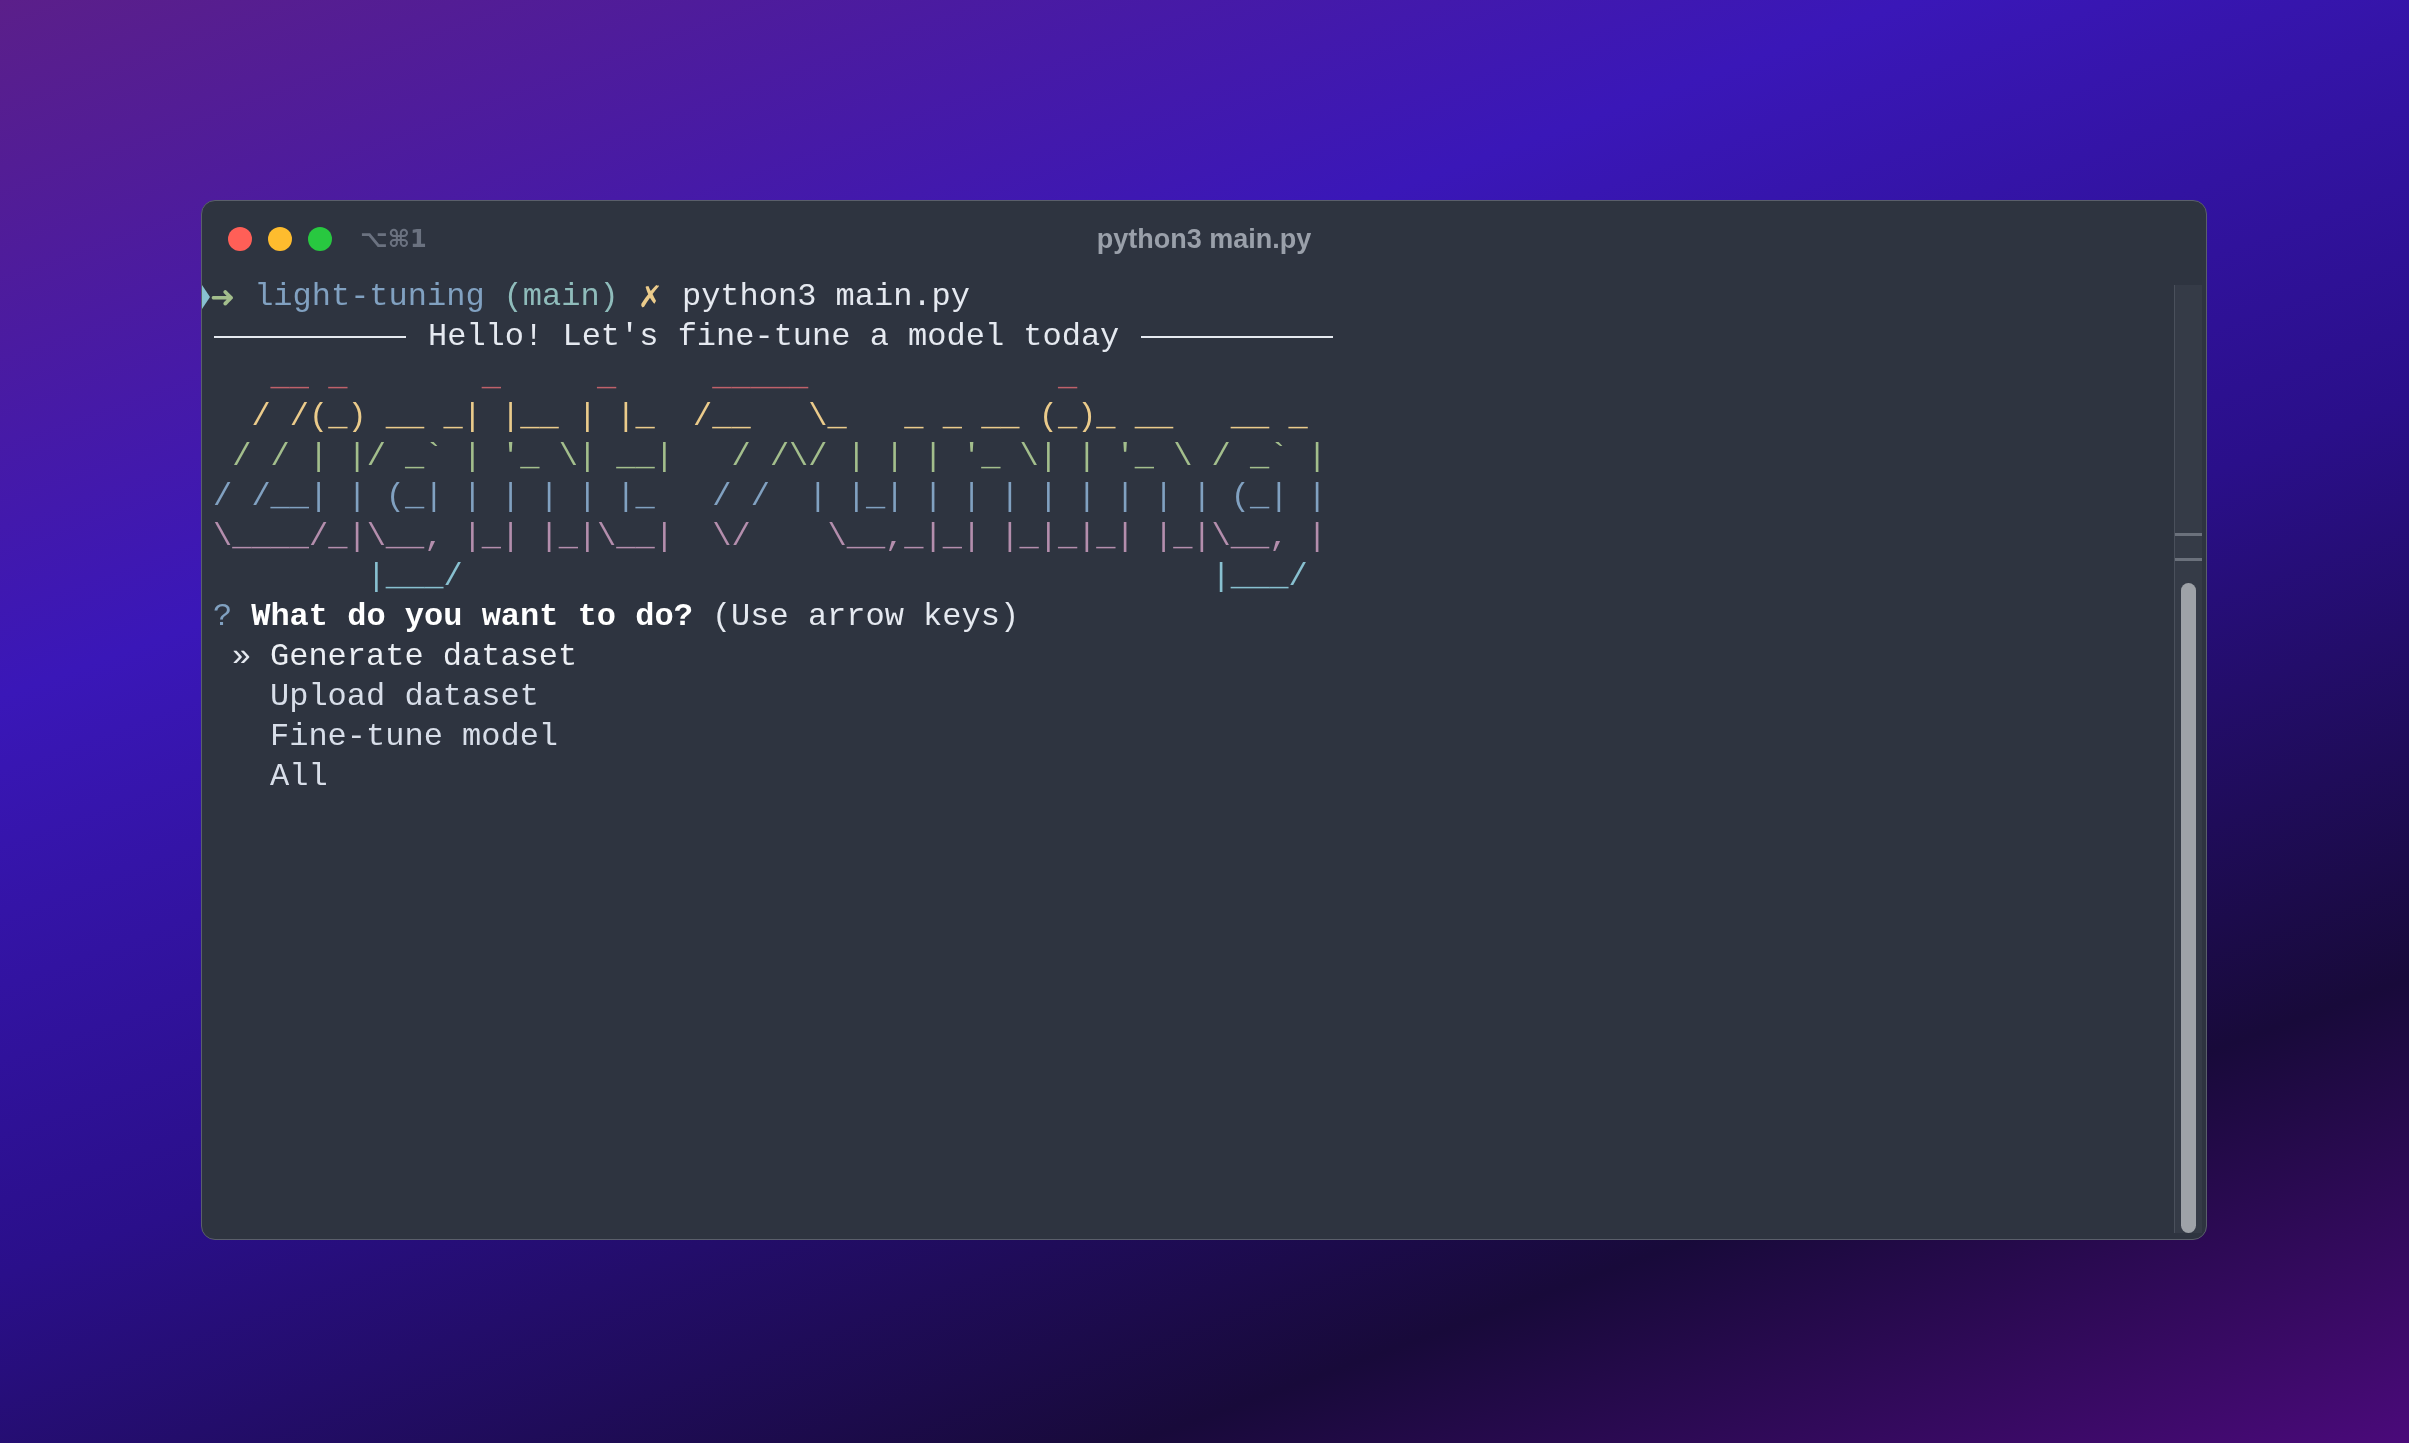 The height and width of the screenshot is (1443, 2409). Describe the element at coordinates (240, 239) in the screenshot. I see `close-button` at that location.